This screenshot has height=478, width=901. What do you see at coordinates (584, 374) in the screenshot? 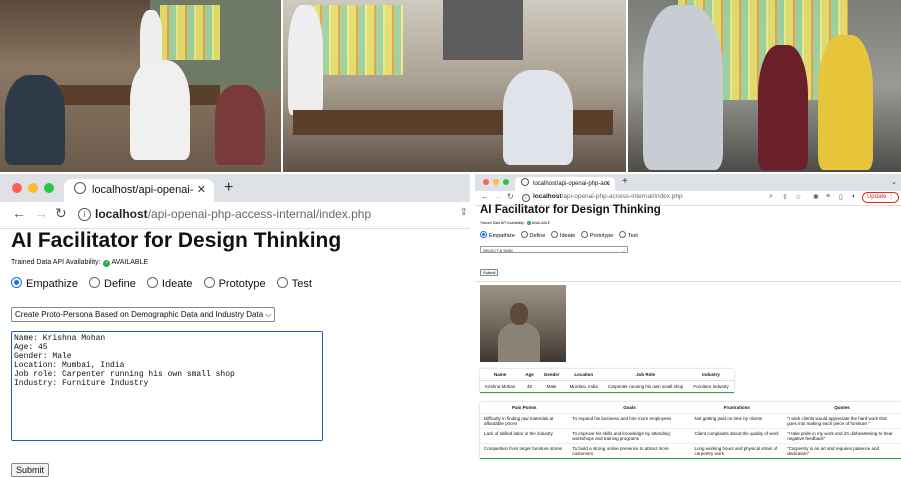
I see `column-header: Location` at bounding box center [584, 374].